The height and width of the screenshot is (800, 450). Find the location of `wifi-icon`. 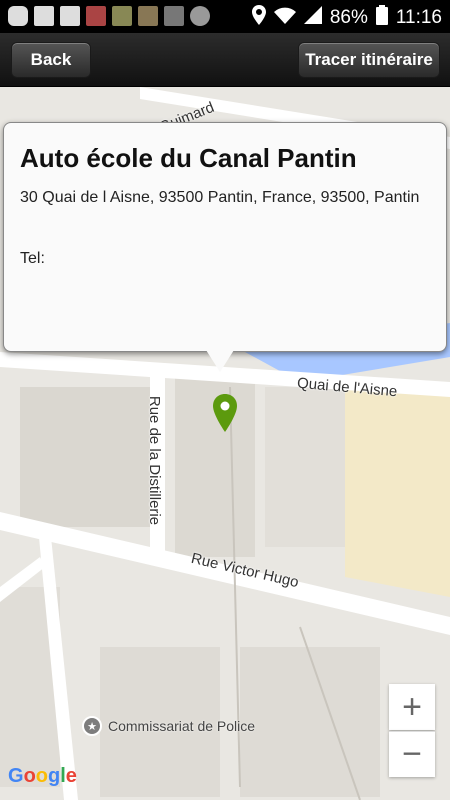

wifi-icon is located at coordinates (284, 18).